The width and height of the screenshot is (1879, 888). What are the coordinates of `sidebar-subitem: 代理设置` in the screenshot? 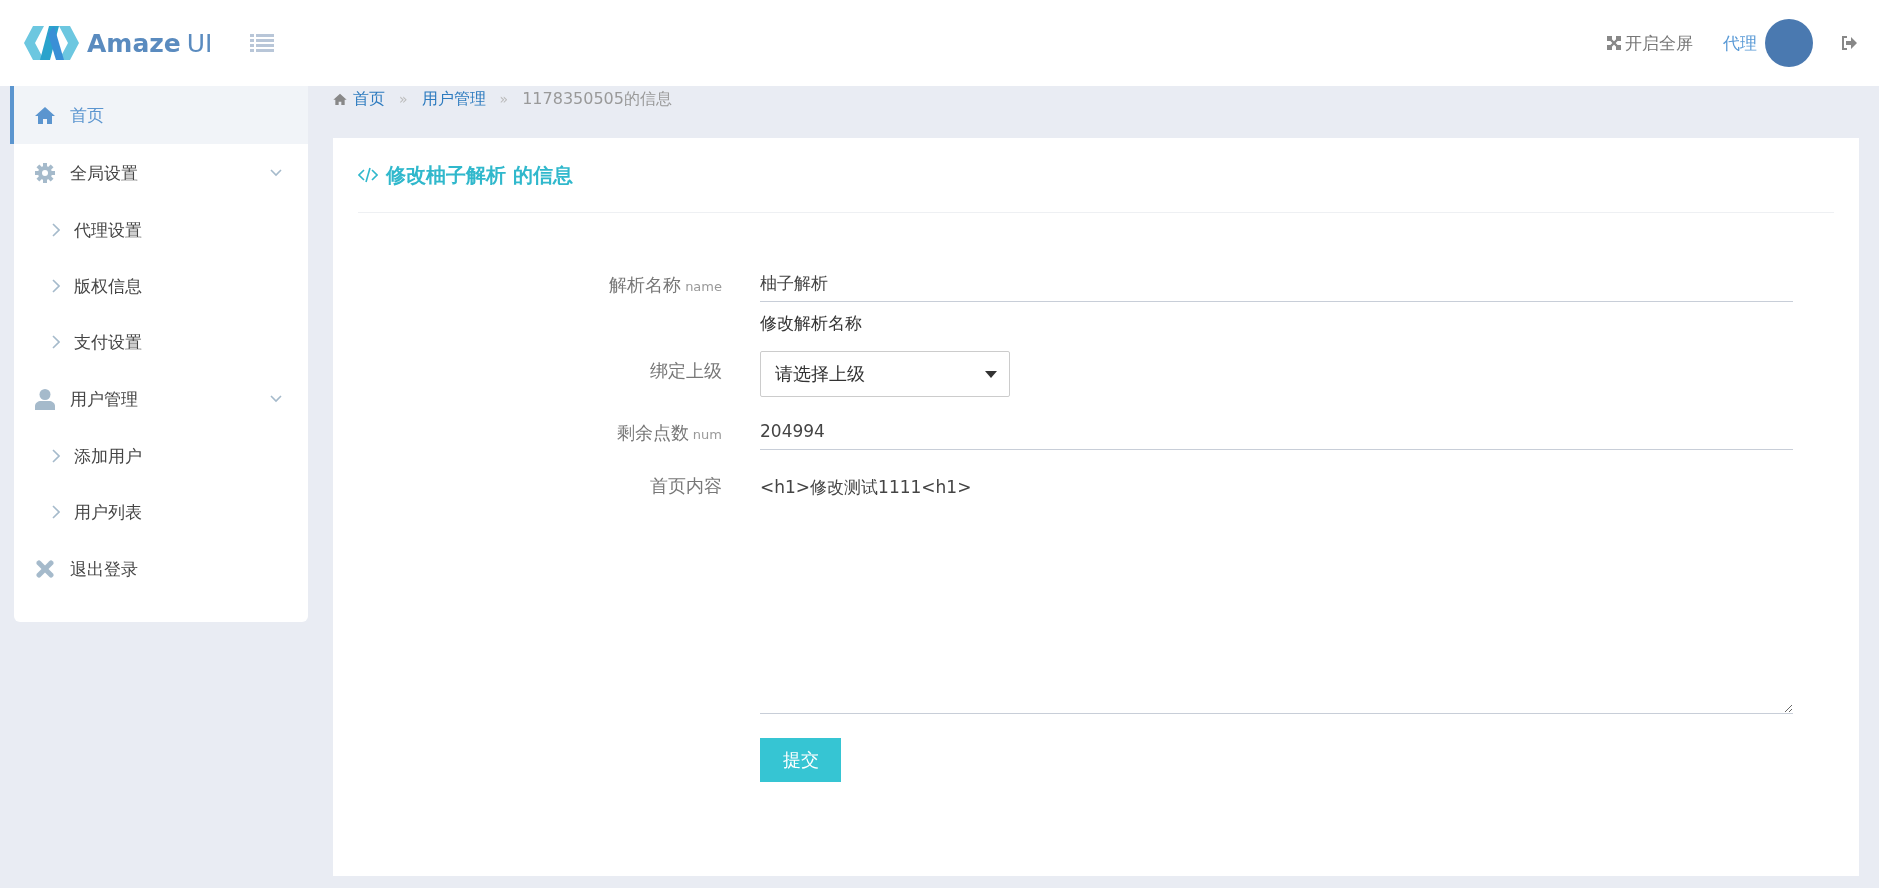 It's located at (161, 230).